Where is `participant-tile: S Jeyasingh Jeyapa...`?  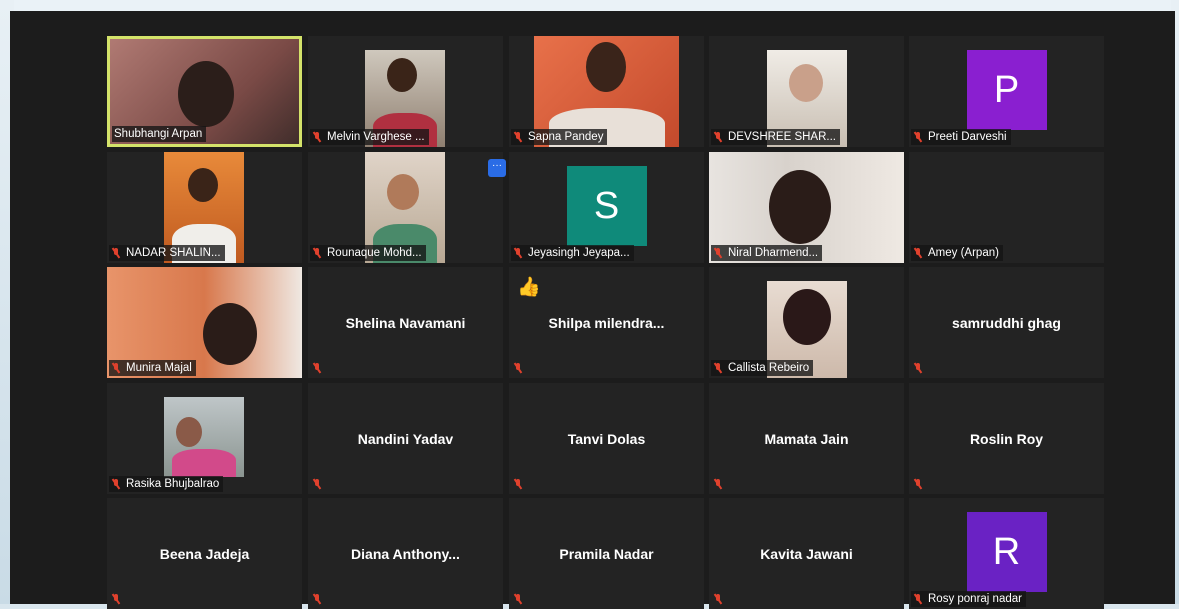
participant-tile: S Jeyasingh Jeyapa... is located at coordinates (606, 207).